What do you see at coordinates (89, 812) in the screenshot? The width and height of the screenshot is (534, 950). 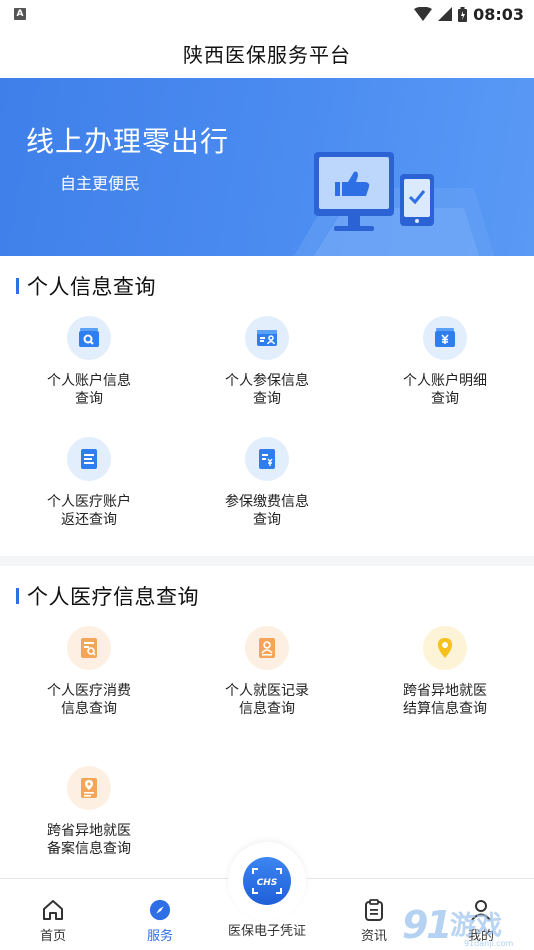 I see `grid-item-cross-province-filing: 跨省异地就医备案信息查询` at bounding box center [89, 812].